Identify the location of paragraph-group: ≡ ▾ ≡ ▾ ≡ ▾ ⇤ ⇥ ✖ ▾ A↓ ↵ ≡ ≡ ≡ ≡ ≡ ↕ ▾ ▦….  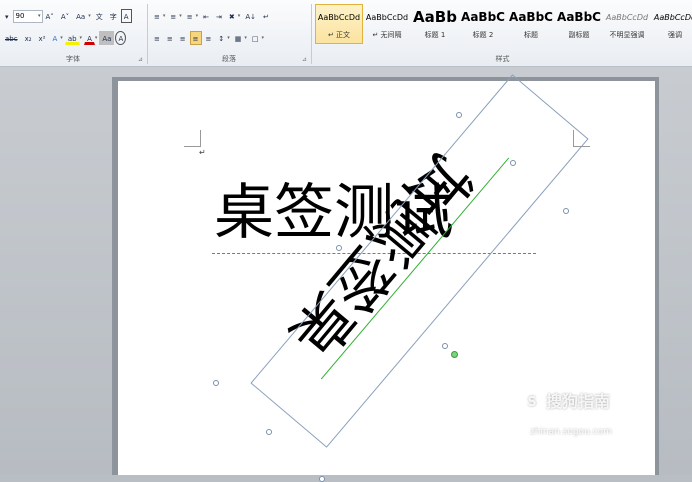
(229, 33).